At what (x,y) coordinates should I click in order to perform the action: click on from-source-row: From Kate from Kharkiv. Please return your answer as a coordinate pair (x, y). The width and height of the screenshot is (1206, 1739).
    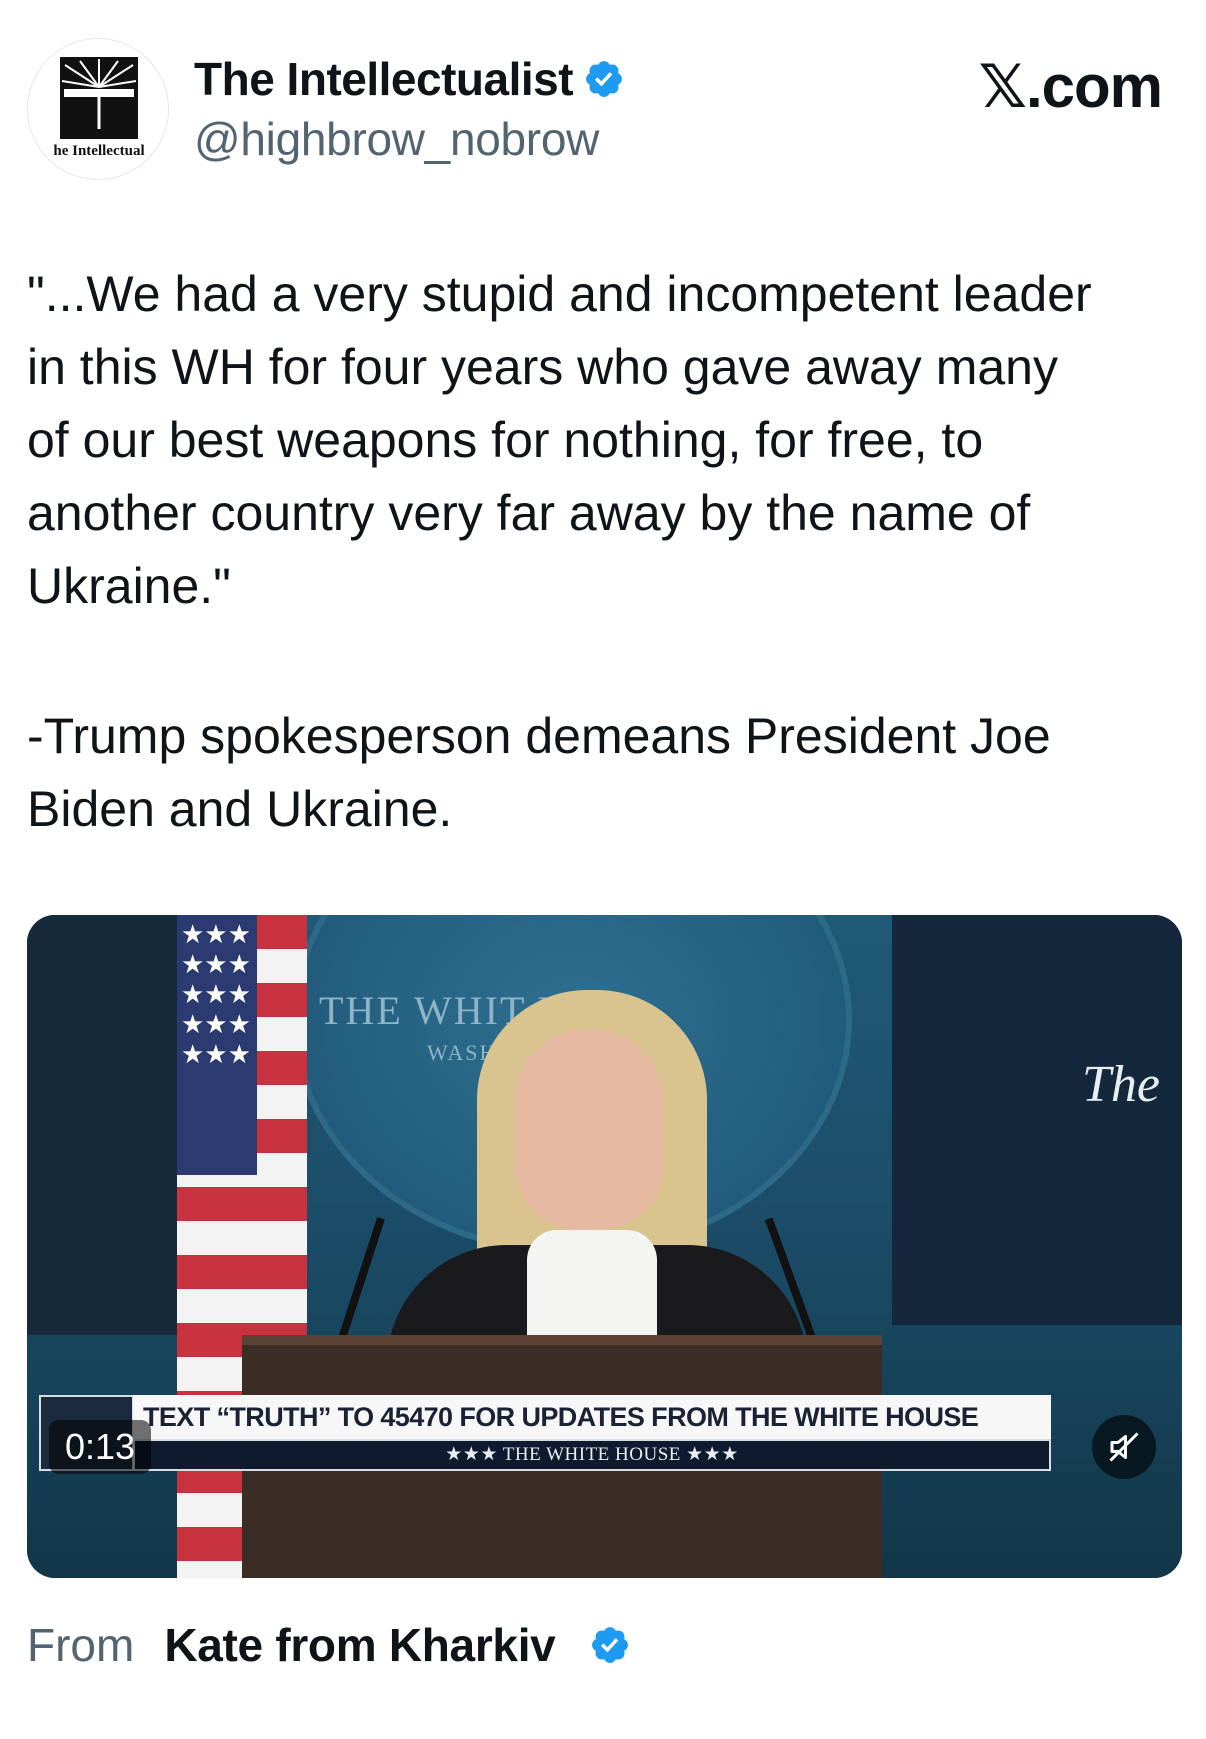
    Looking at the image, I should click on (329, 1645).